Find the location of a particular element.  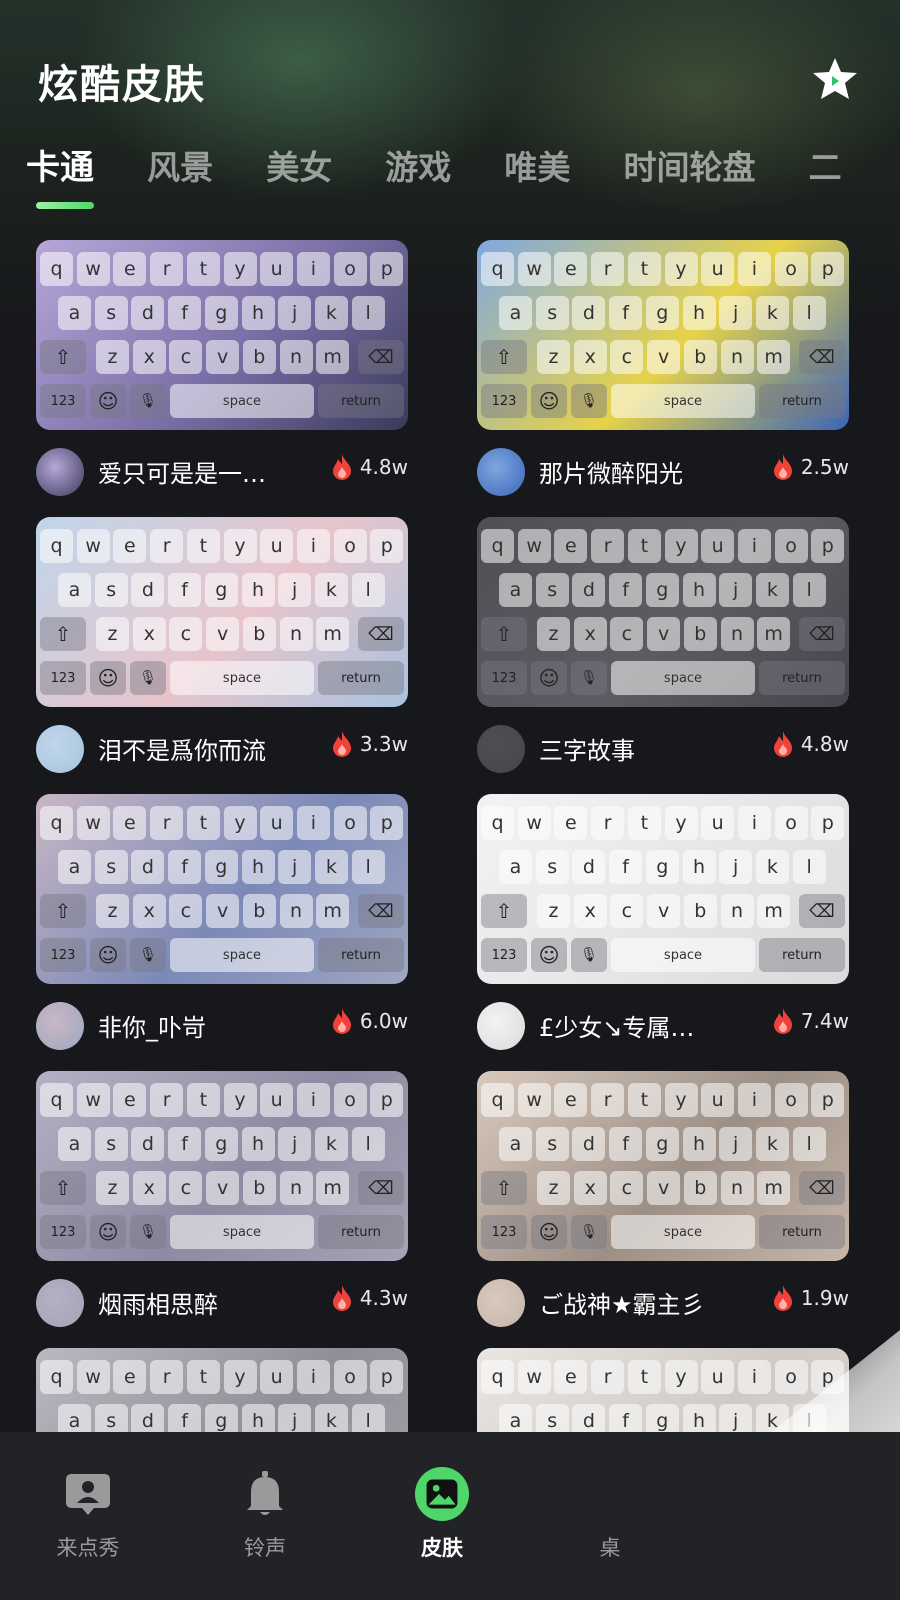

card-meta: 爱只可是是一… 4.8w is located at coordinates (222, 472).